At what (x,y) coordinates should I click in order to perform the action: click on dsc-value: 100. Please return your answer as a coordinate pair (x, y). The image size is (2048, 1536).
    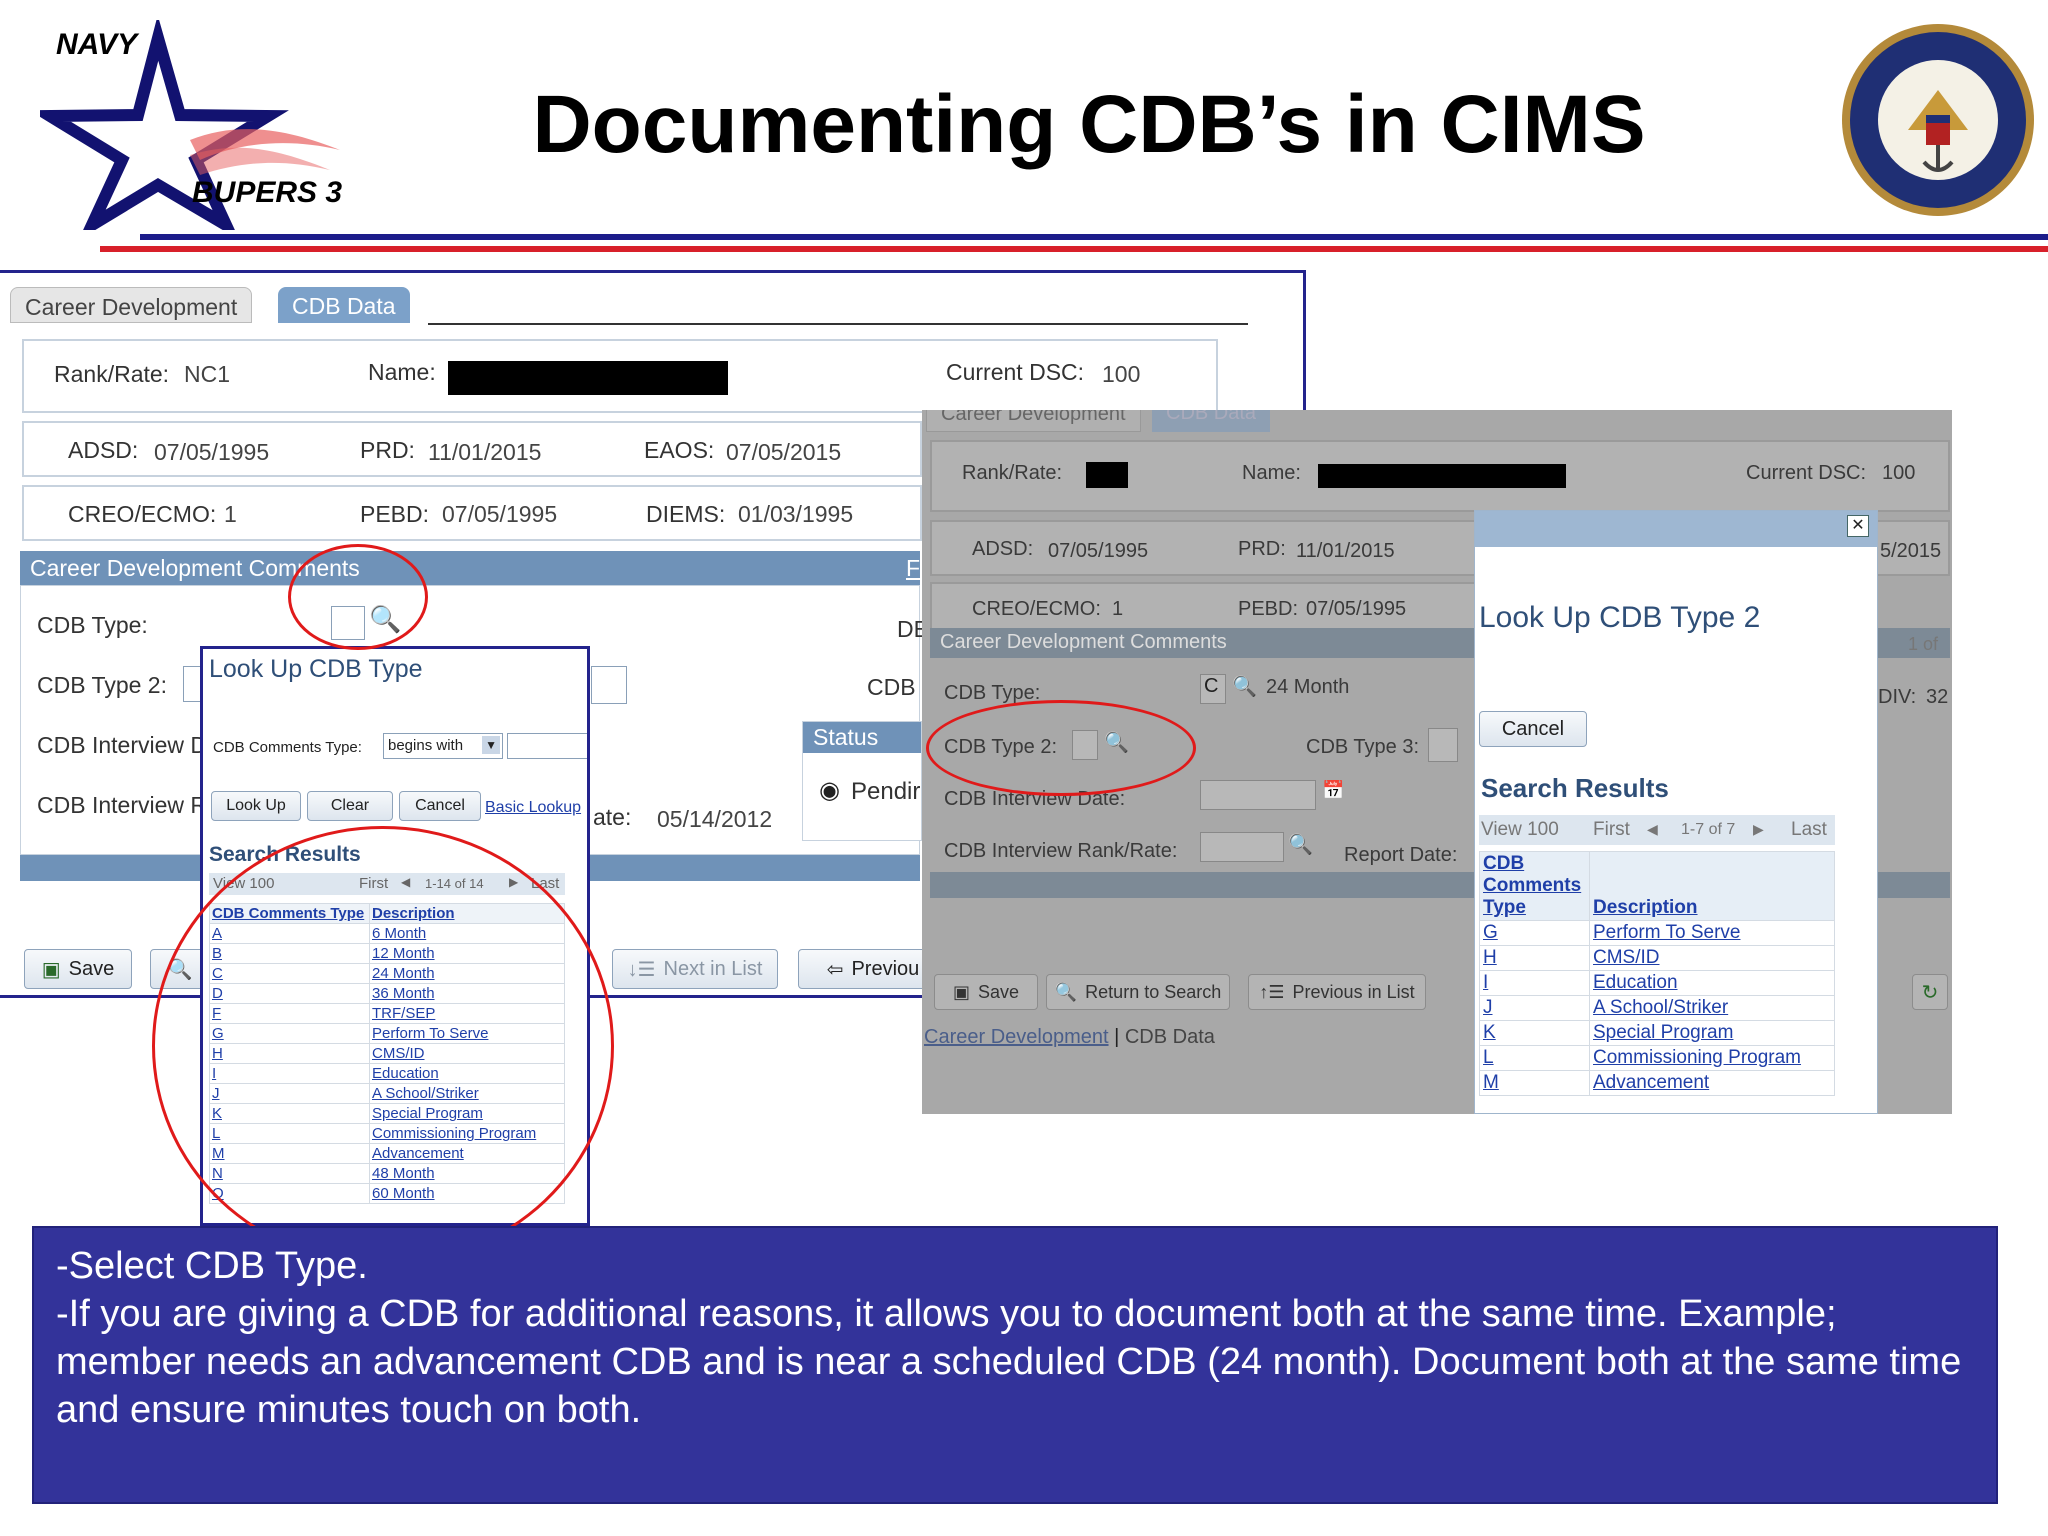
    Looking at the image, I should click on (1121, 374).